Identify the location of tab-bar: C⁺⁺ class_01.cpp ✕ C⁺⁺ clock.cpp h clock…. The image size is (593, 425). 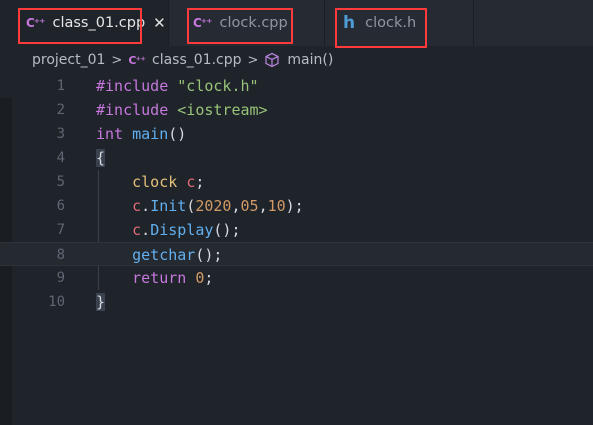
(296, 24).